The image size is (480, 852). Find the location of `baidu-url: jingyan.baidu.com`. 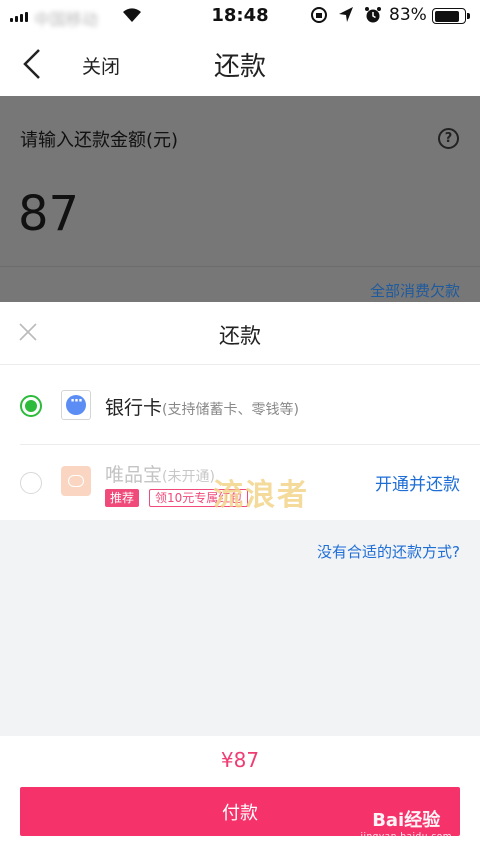

baidu-url: jingyan.baidu.com is located at coordinates (406, 837).